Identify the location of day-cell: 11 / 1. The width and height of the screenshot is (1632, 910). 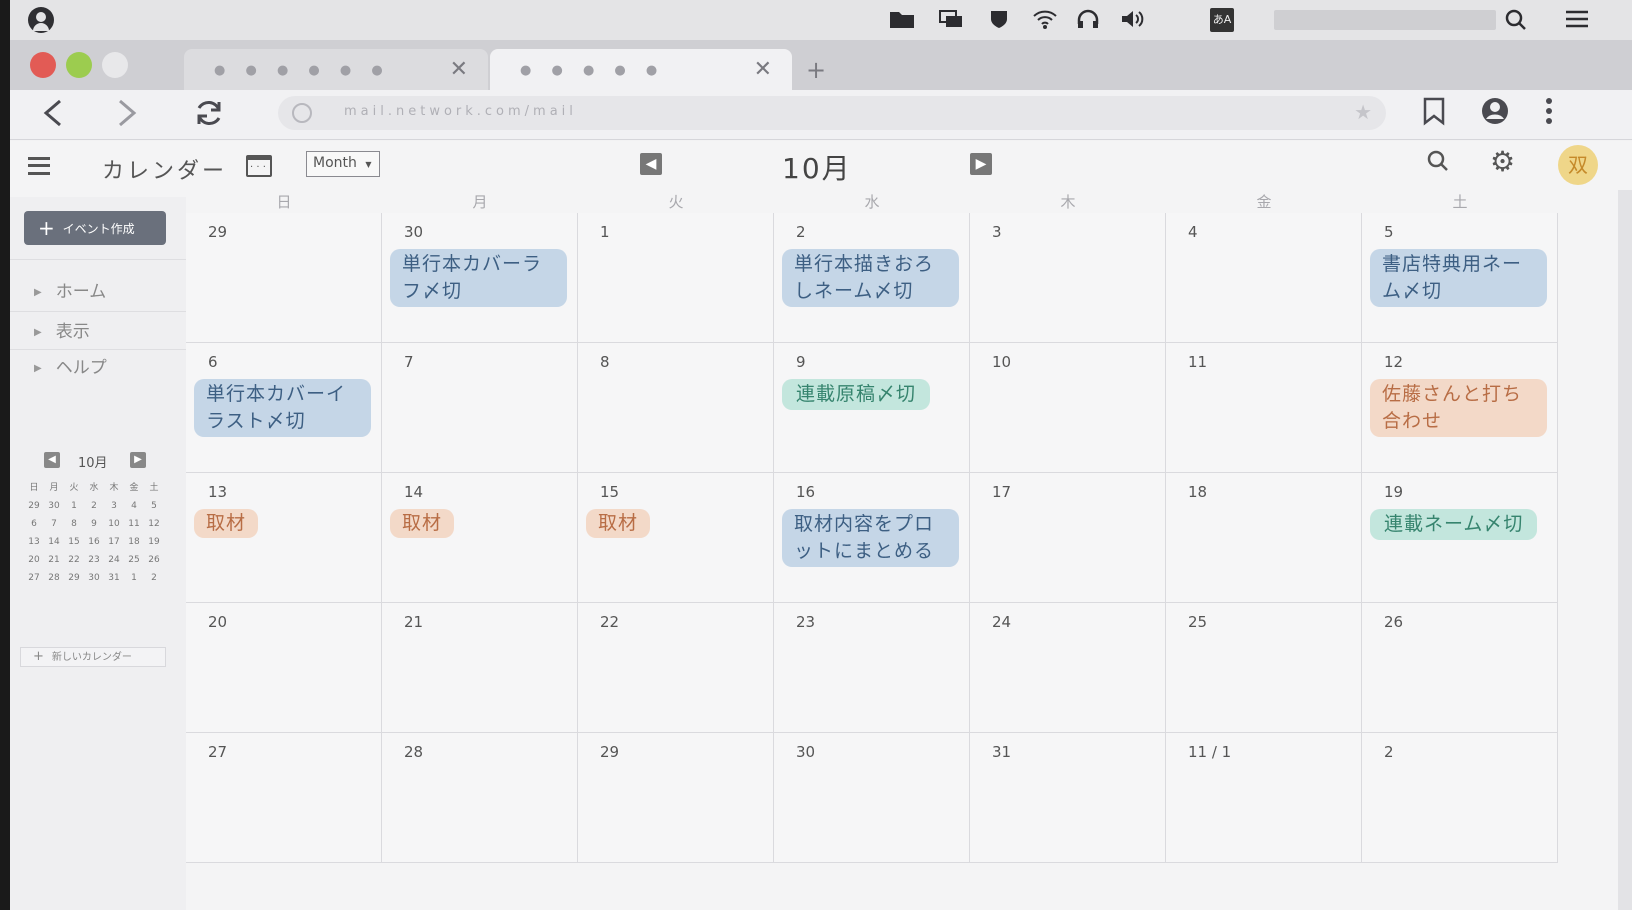
(1264, 798).